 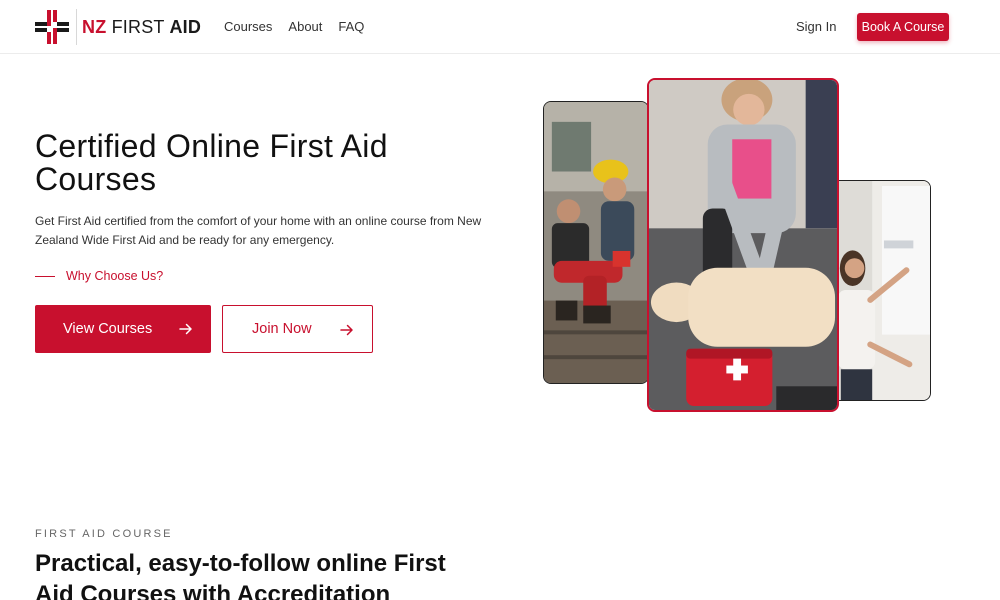 What do you see at coordinates (248, 26) in the screenshot?
I see `nav-item-courses: Courses` at bounding box center [248, 26].